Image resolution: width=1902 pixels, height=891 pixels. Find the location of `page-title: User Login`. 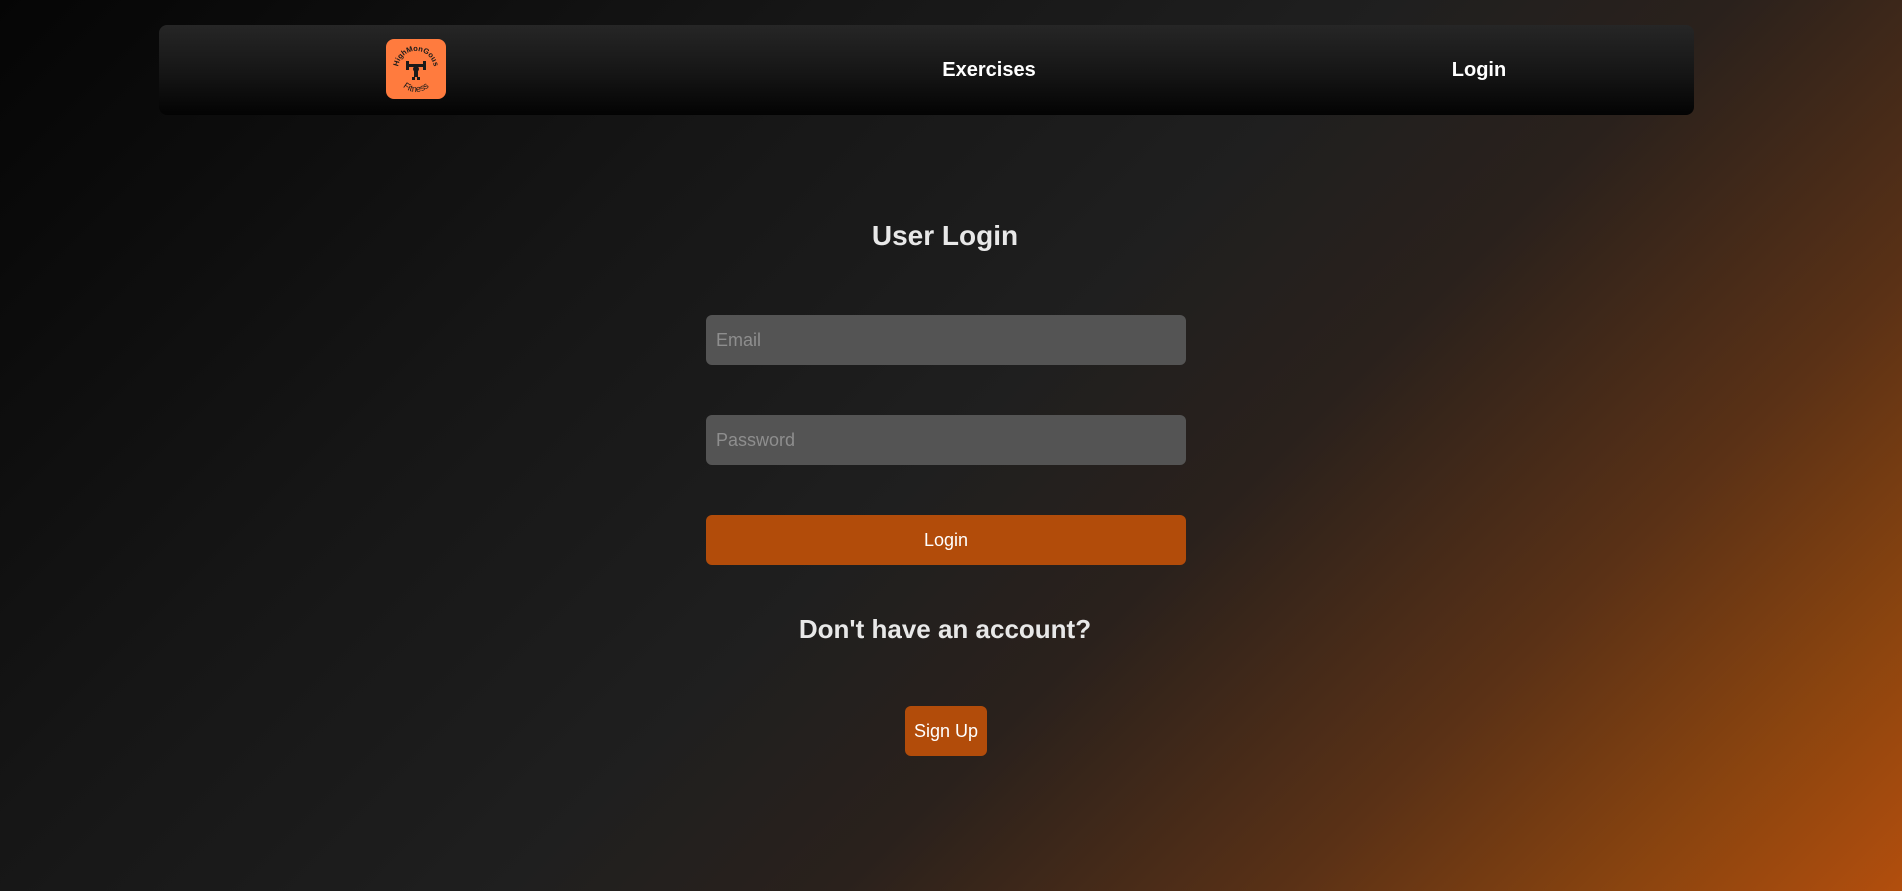

page-title: User Login is located at coordinates (945, 235).